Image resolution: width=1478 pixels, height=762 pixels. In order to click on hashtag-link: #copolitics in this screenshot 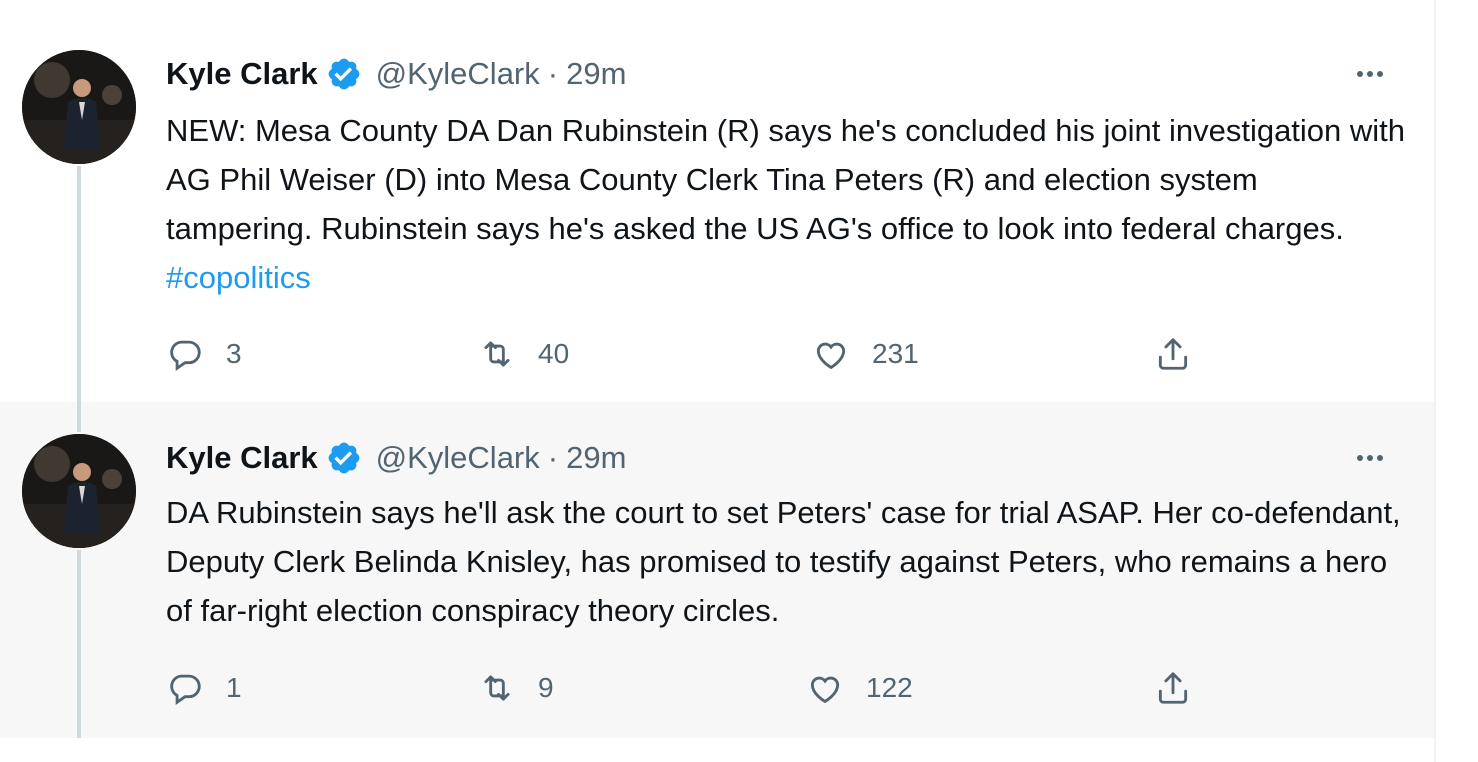, I will do `click(238, 277)`.